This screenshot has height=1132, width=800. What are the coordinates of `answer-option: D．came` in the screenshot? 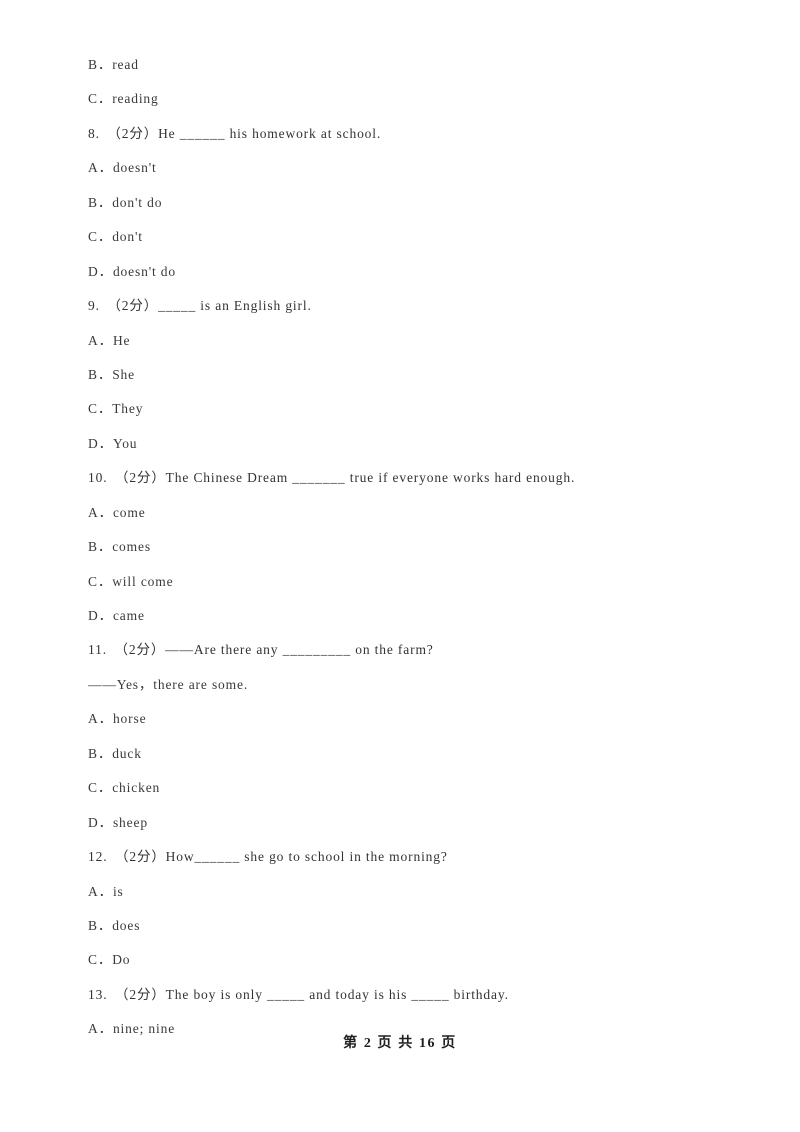 It's located at (116, 615).